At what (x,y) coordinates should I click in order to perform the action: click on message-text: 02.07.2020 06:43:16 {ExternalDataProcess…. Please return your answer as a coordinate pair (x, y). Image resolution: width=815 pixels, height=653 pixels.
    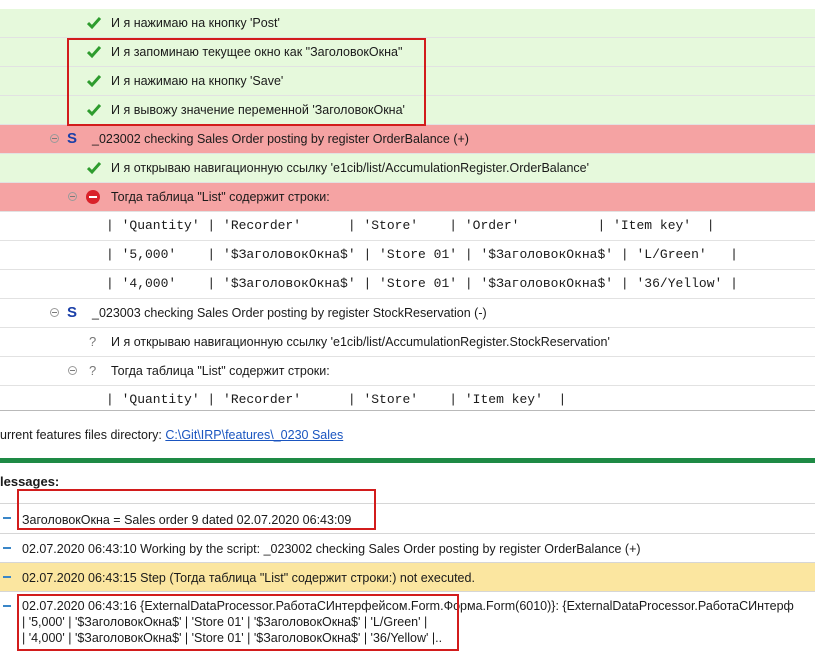
    Looking at the image, I should click on (408, 606).